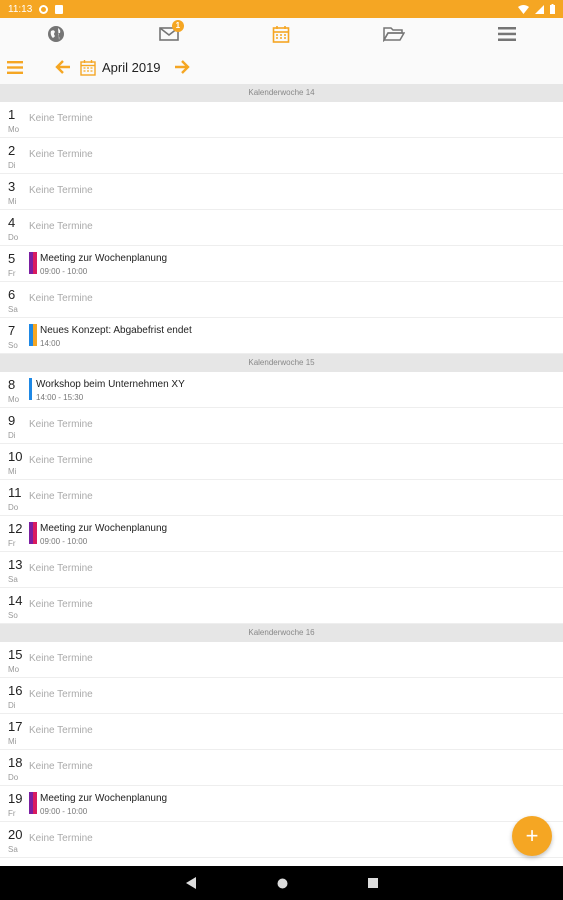 This screenshot has width=563, height=900. I want to click on menu-icon, so click(506, 34).